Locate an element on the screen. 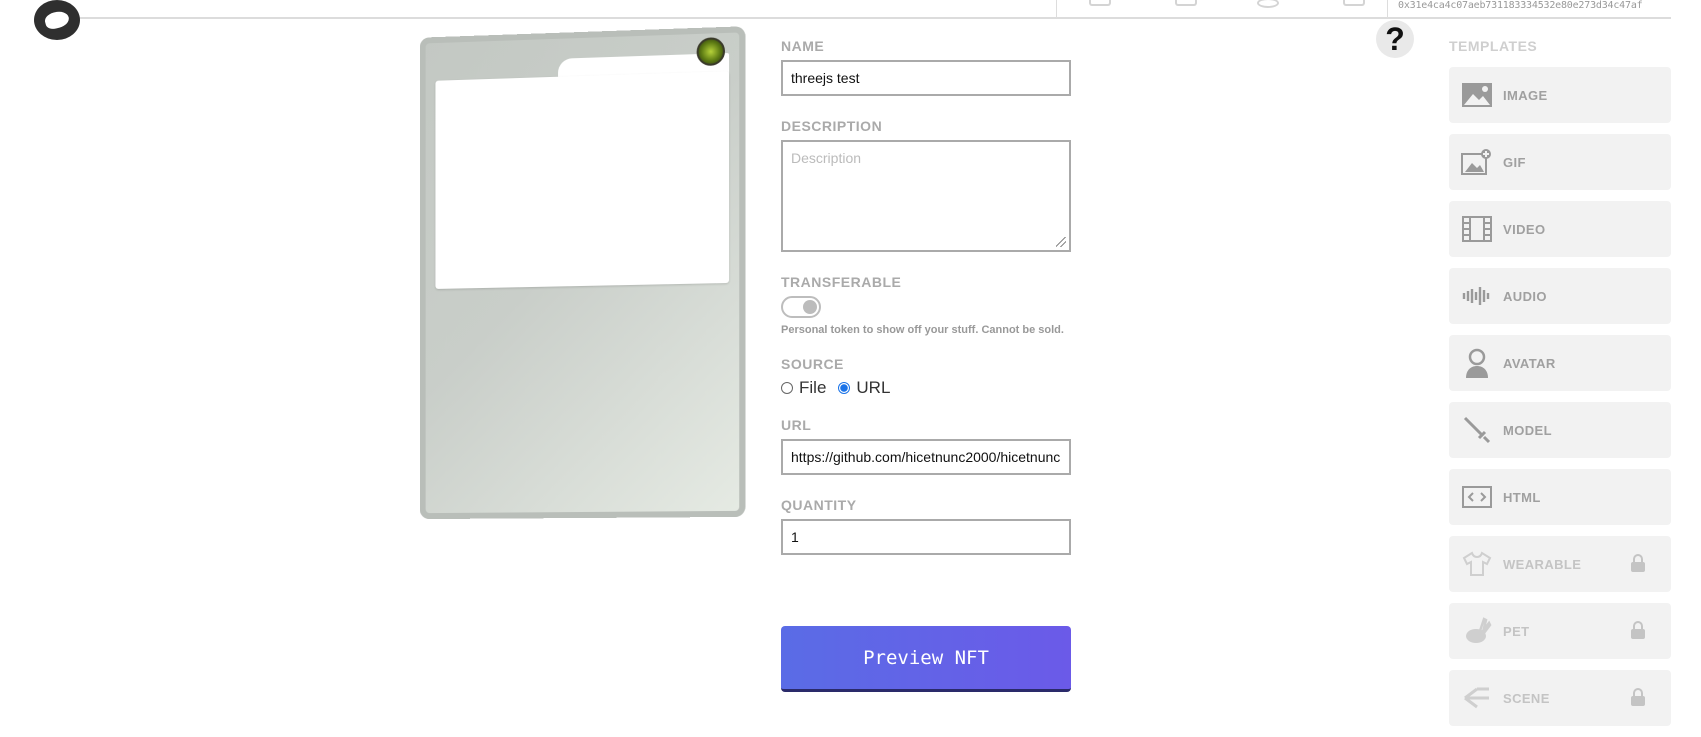 The image size is (1701, 737). header-divider is located at coordinates (865, 18).